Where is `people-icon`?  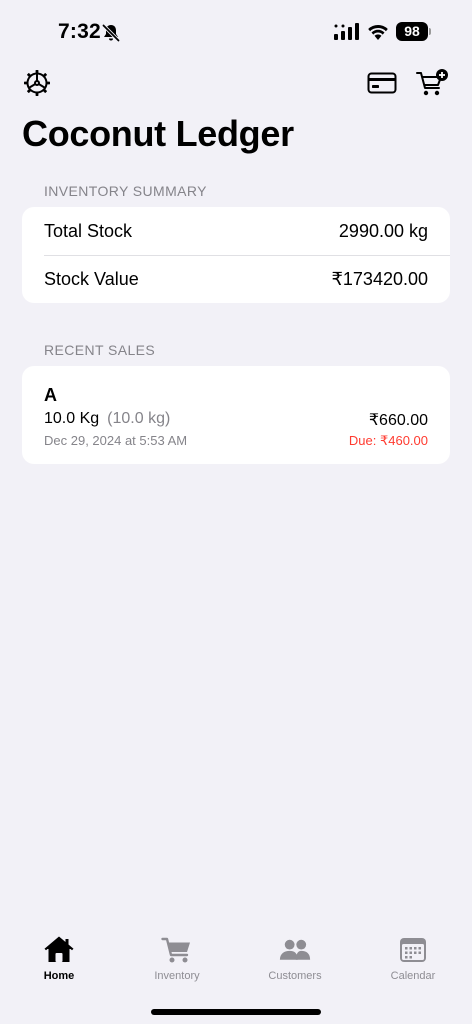 people-icon is located at coordinates (295, 949).